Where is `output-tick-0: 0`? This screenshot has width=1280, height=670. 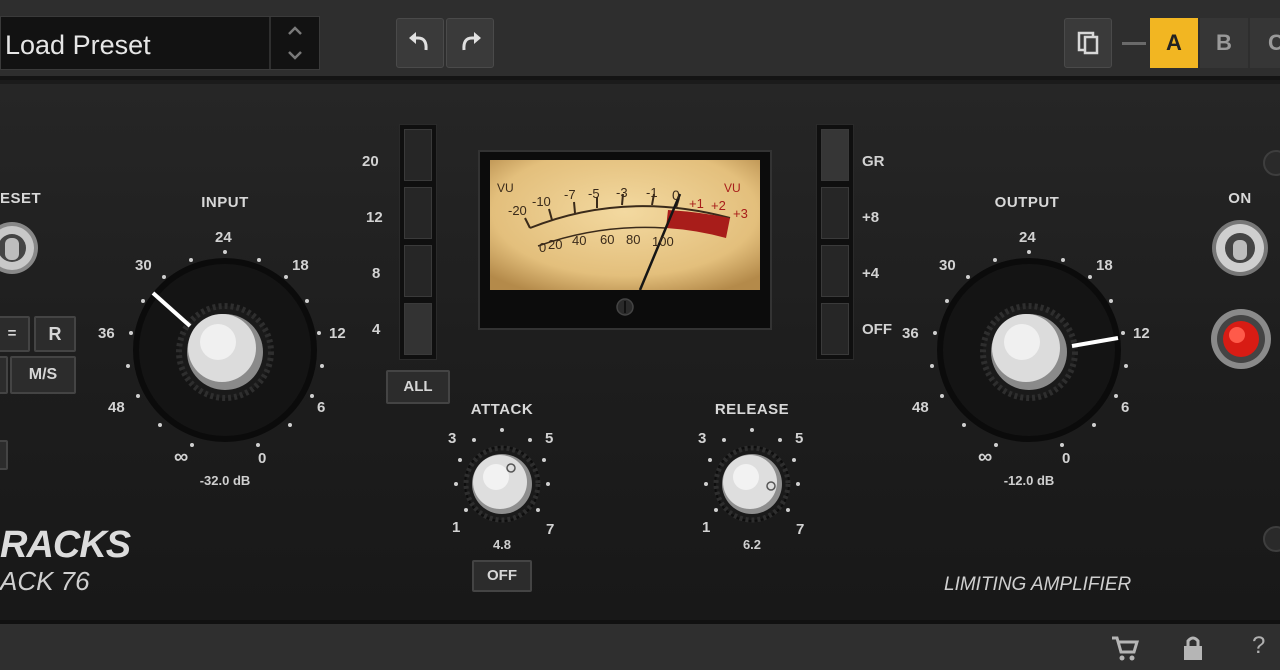
output-tick-0: 0 is located at coordinates (1066, 458).